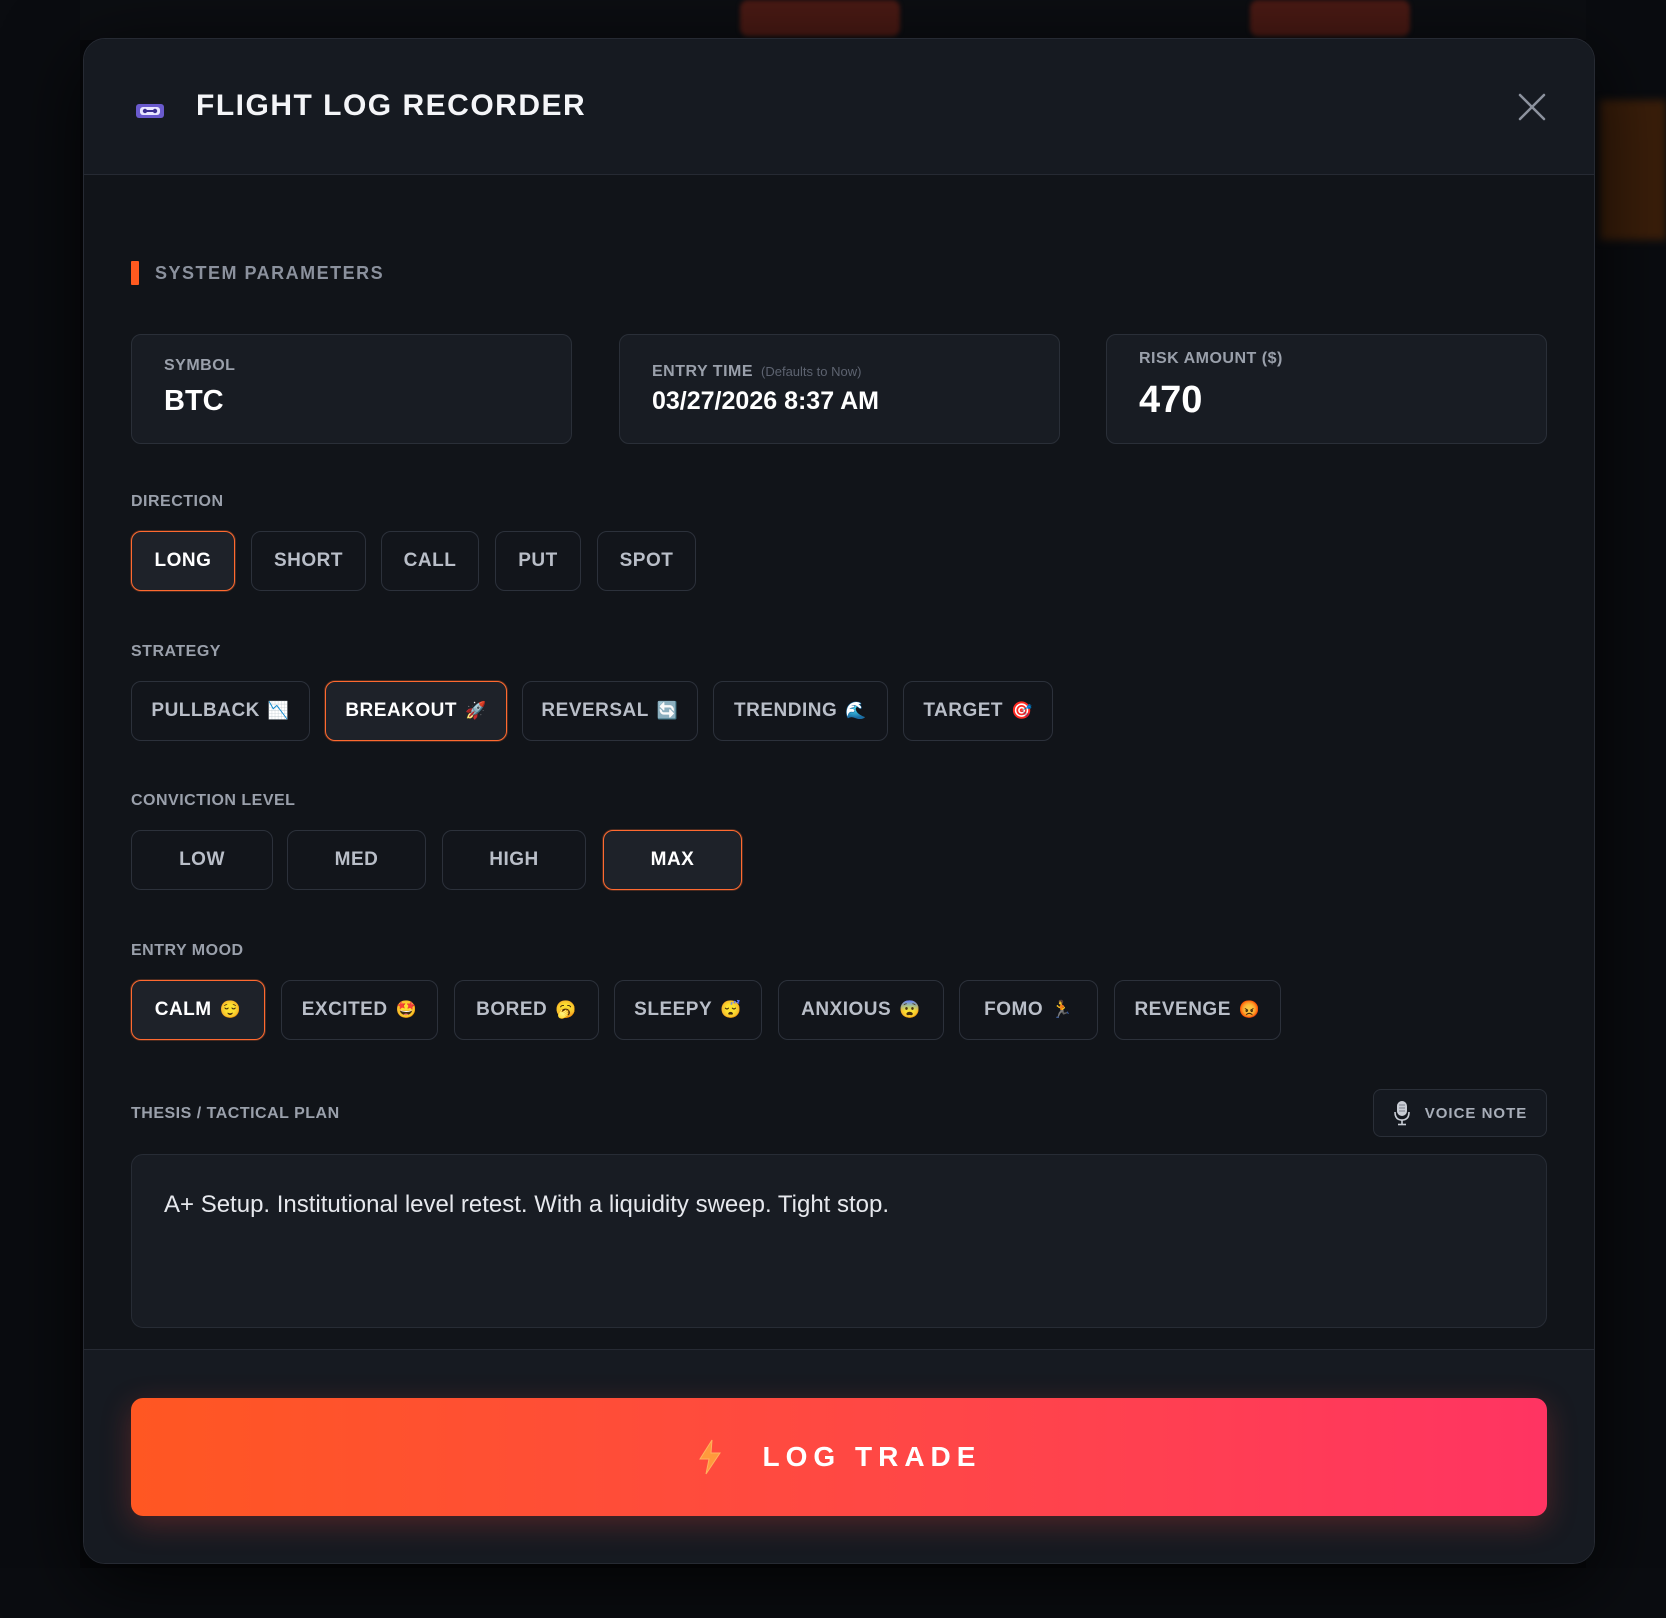  I want to click on mood-bored-label: BORED, so click(512, 1009).